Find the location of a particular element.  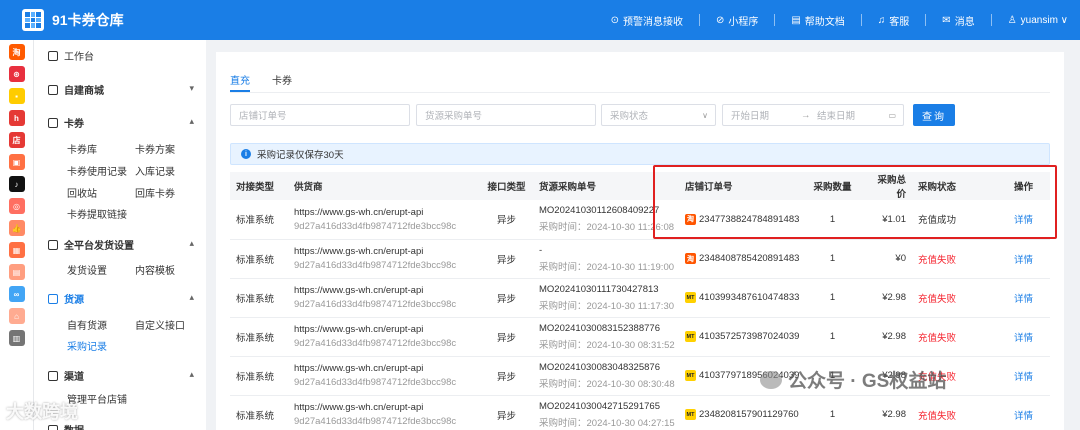

cell-shop-order: MT 4103993487610474833 is located at coordinates (740, 298).